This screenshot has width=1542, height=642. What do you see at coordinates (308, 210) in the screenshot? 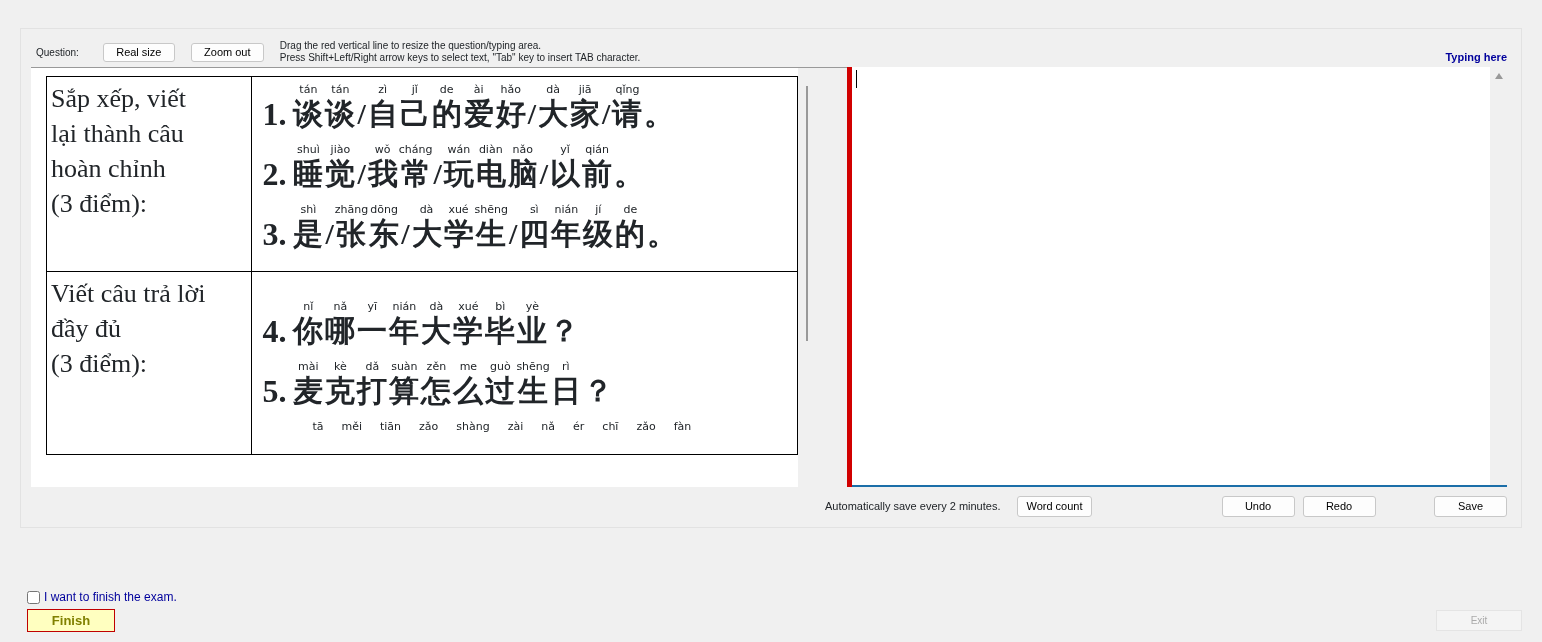
I see `pinyin-text: shì` at bounding box center [308, 210].